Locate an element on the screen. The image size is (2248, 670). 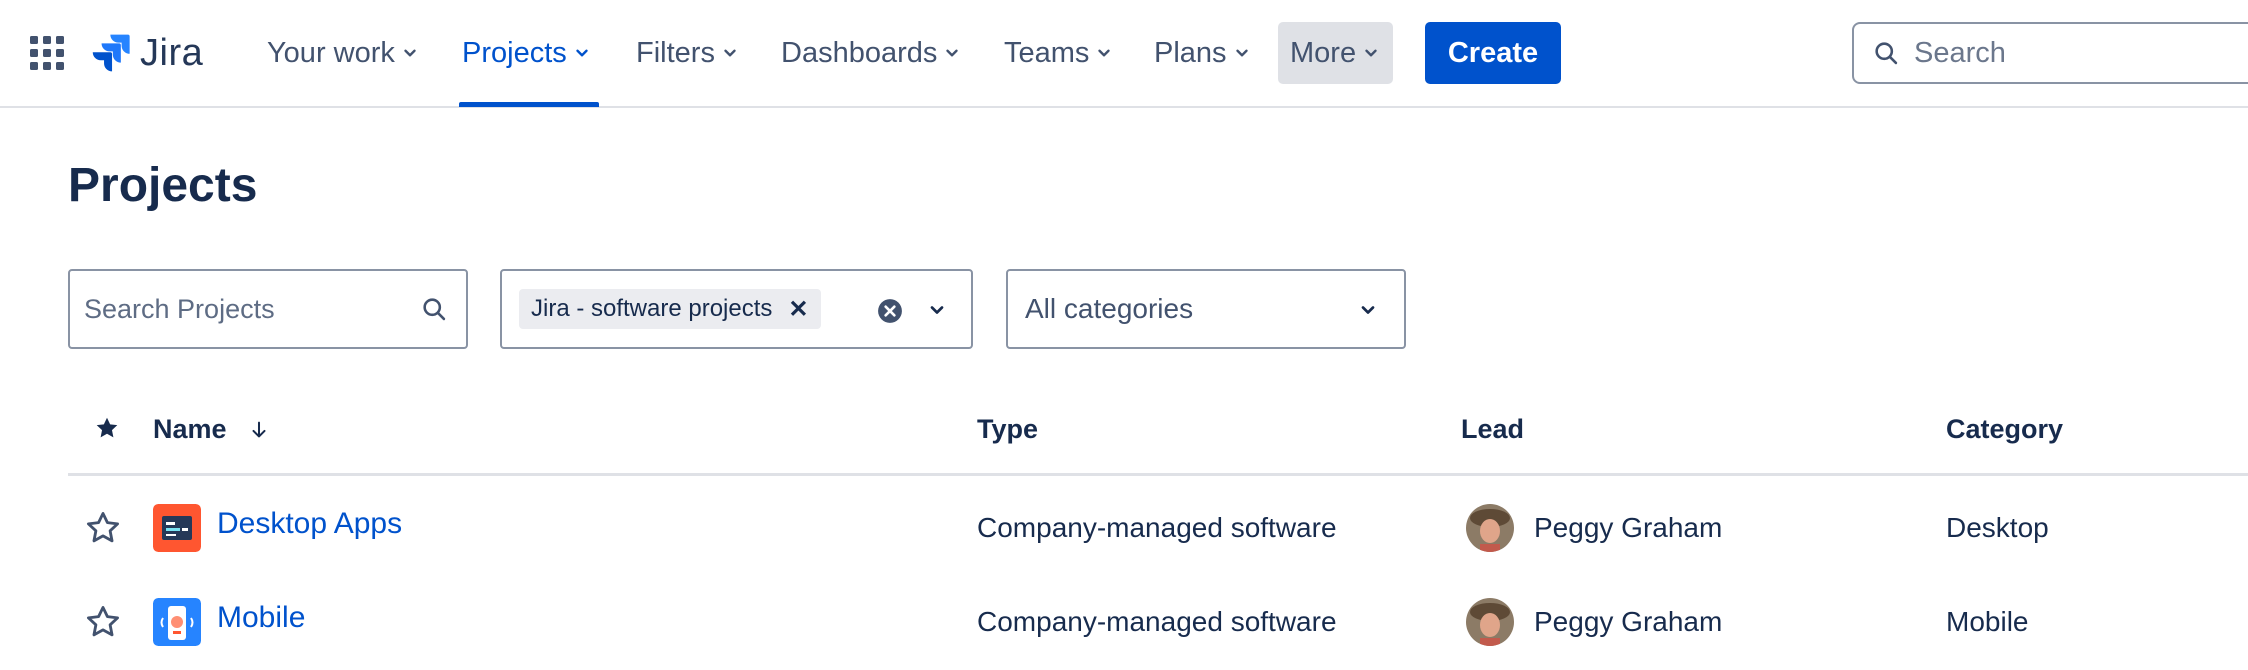
category-filter-select: All categories is located at coordinates (1206, 309).